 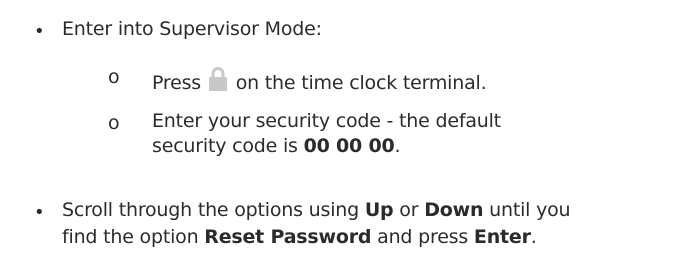 I want to click on sub-step-text: security code is, so click(x=228, y=146).